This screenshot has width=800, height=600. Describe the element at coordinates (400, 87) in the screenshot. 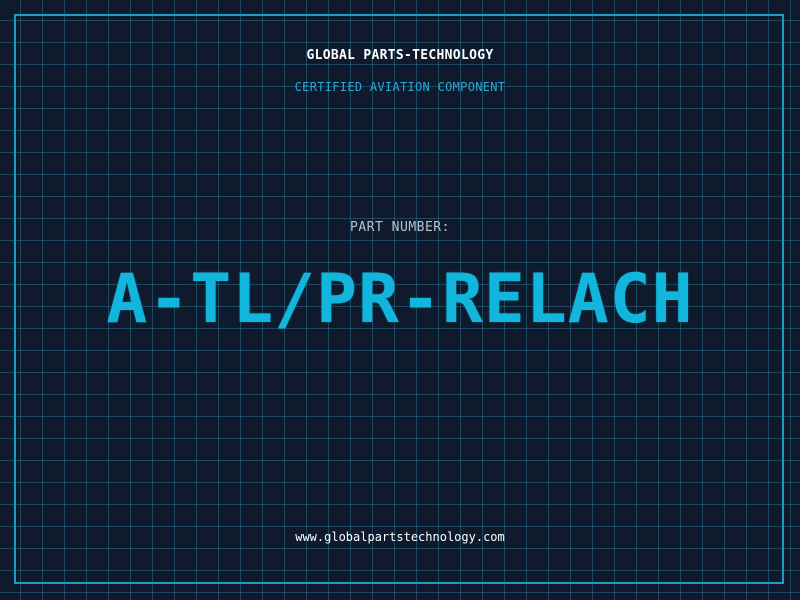

I see `tagline: CERTIFIED AVIATION COMPONENT` at that location.